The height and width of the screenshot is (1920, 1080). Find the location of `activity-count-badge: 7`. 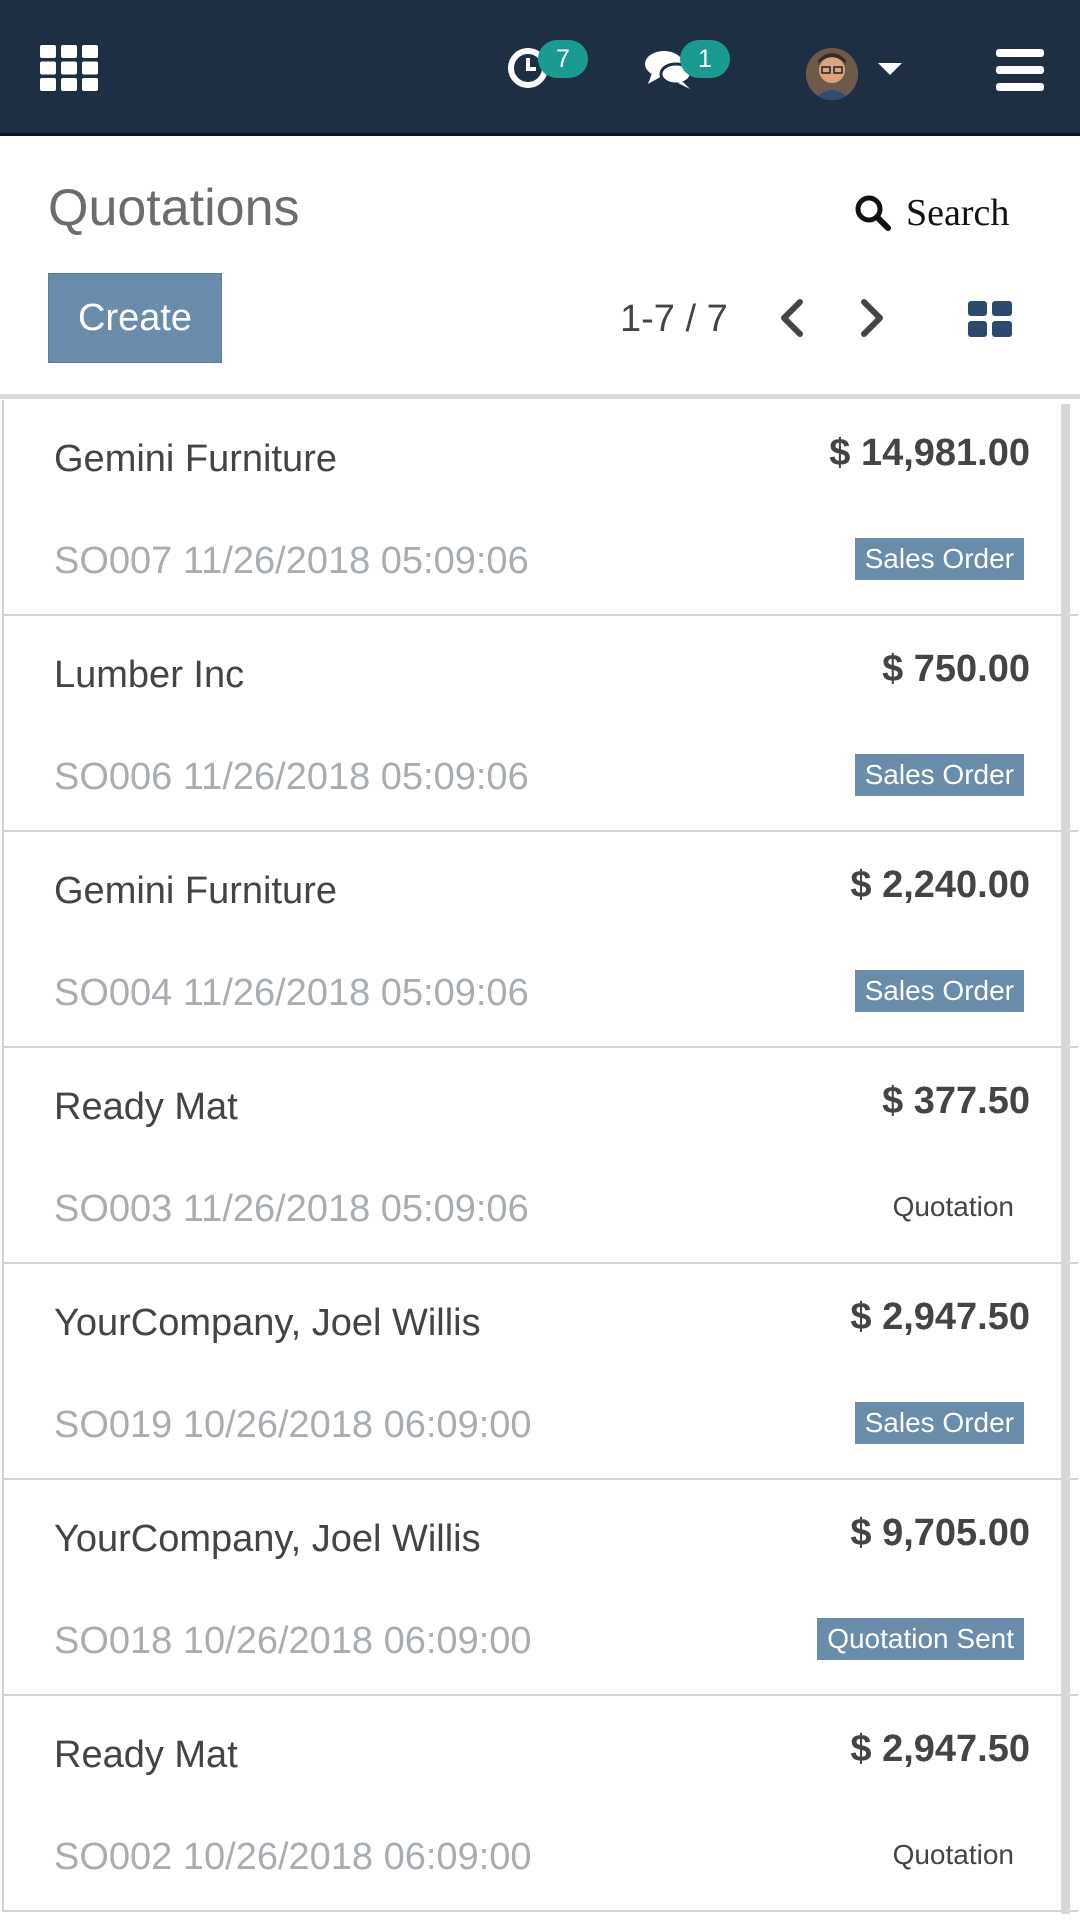

activity-count-badge: 7 is located at coordinates (563, 59).